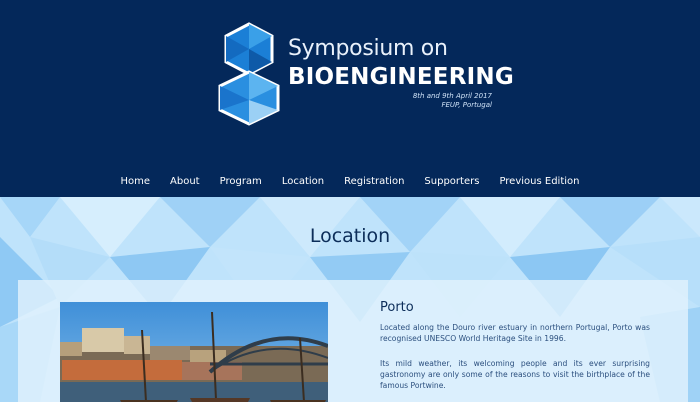 The width and height of the screenshot is (700, 402). What do you see at coordinates (452, 96) in the screenshot?
I see `event-date: 8th and 9th April 2017` at bounding box center [452, 96].